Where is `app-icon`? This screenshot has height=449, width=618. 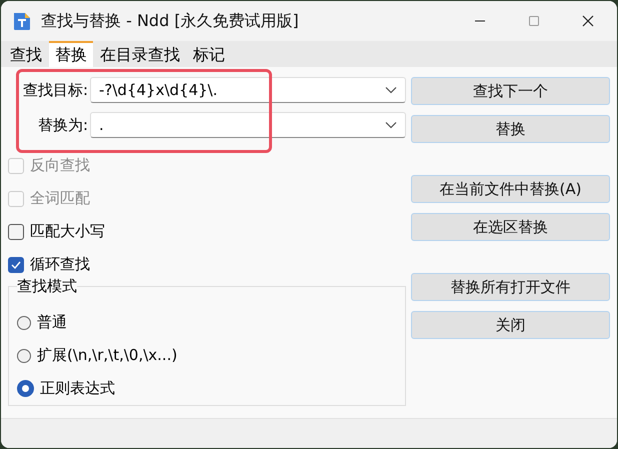 app-icon is located at coordinates (22, 21).